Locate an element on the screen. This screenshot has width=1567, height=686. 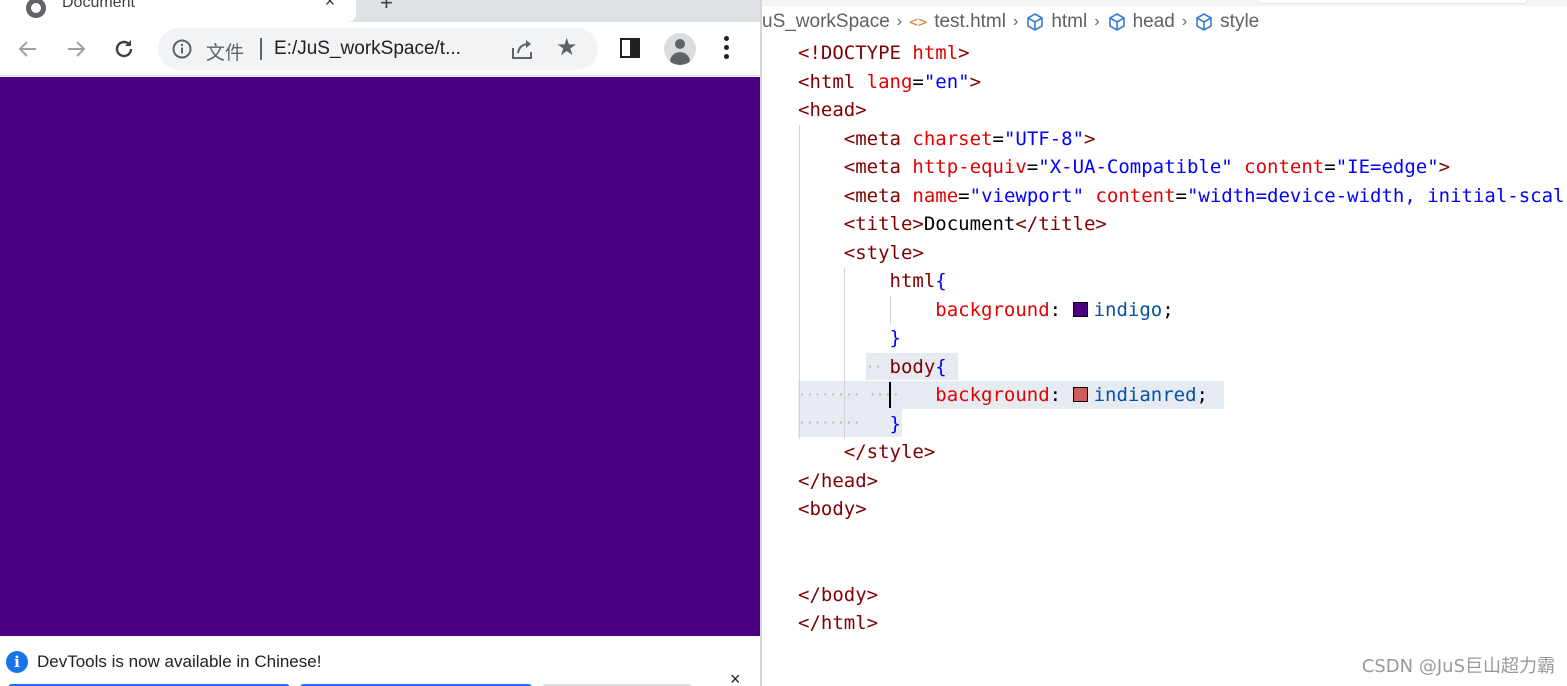
code-token: <title> is located at coordinates (883, 224).